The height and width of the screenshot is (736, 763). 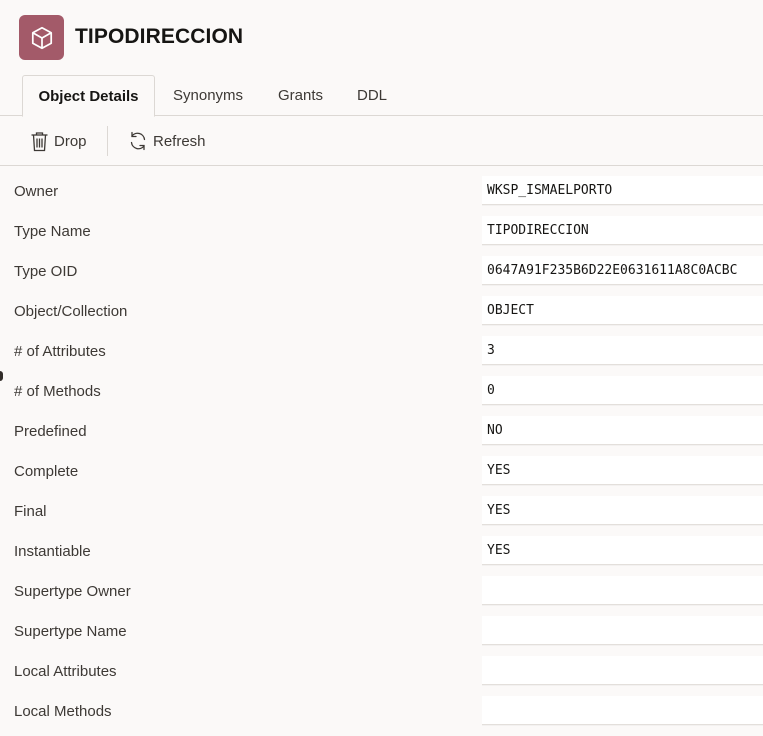 What do you see at coordinates (381, 351) in the screenshot?
I see `detail-row-attributes-count: # of Attributes 3` at bounding box center [381, 351].